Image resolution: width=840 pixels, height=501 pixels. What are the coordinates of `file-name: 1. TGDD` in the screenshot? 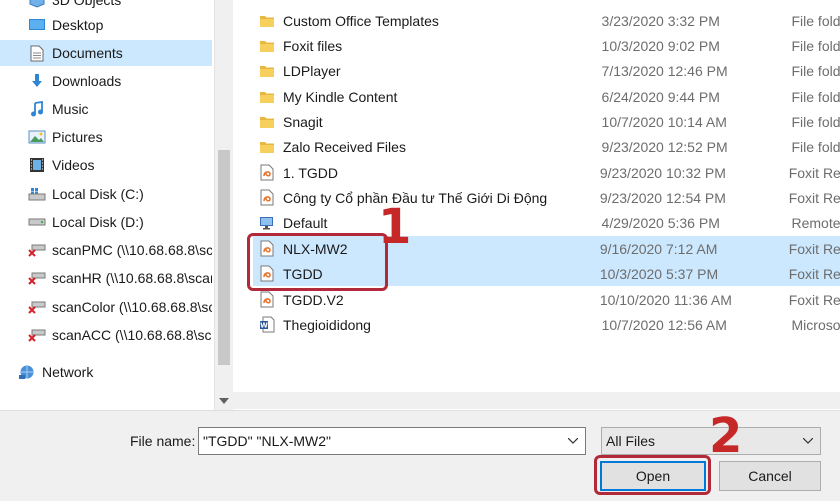 It's located at (310, 172).